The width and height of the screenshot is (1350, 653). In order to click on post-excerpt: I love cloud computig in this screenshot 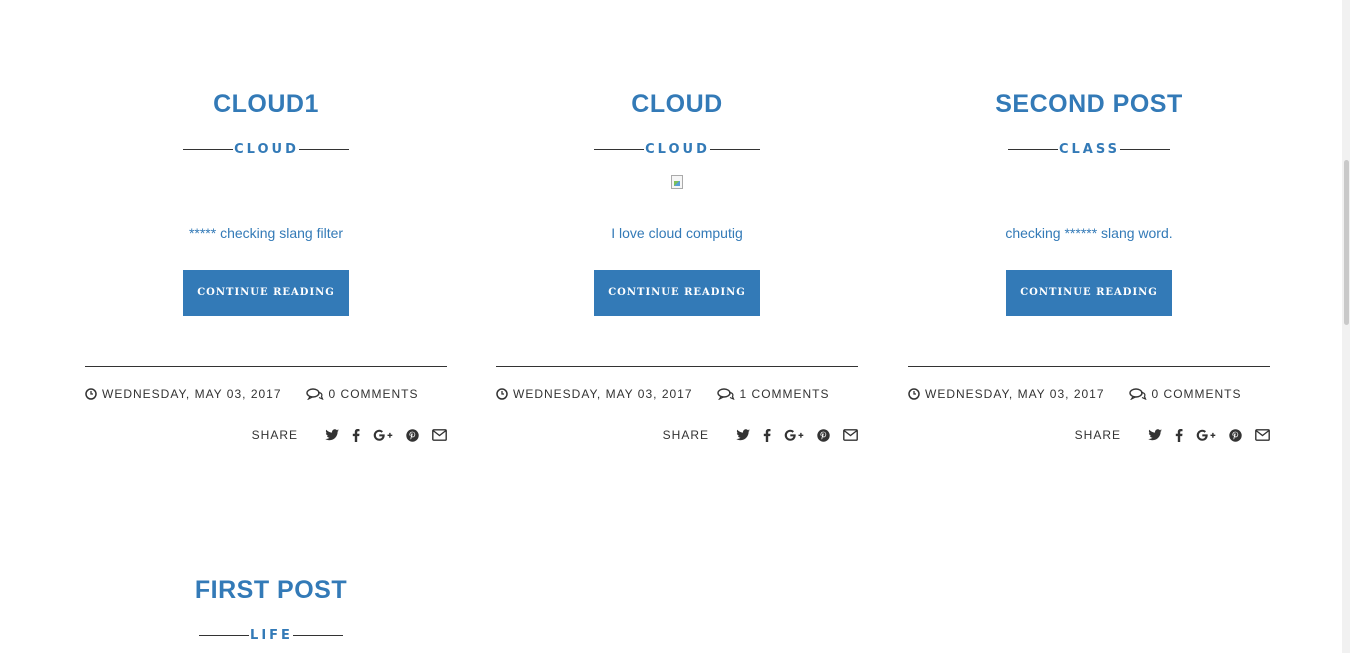, I will do `click(677, 233)`.